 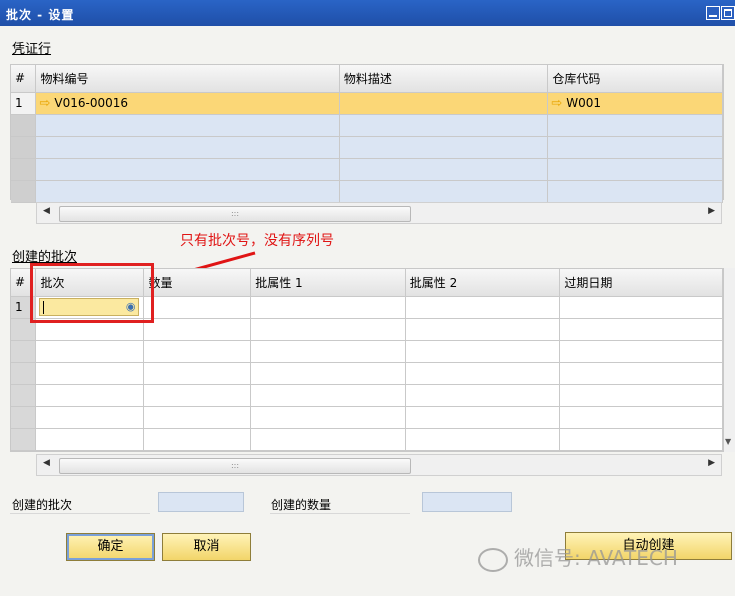 What do you see at coordinates (187, 103) in the screenshot?
I see `item-no-cell: ⇨ V016-00016` at bounding box center [187, 103].